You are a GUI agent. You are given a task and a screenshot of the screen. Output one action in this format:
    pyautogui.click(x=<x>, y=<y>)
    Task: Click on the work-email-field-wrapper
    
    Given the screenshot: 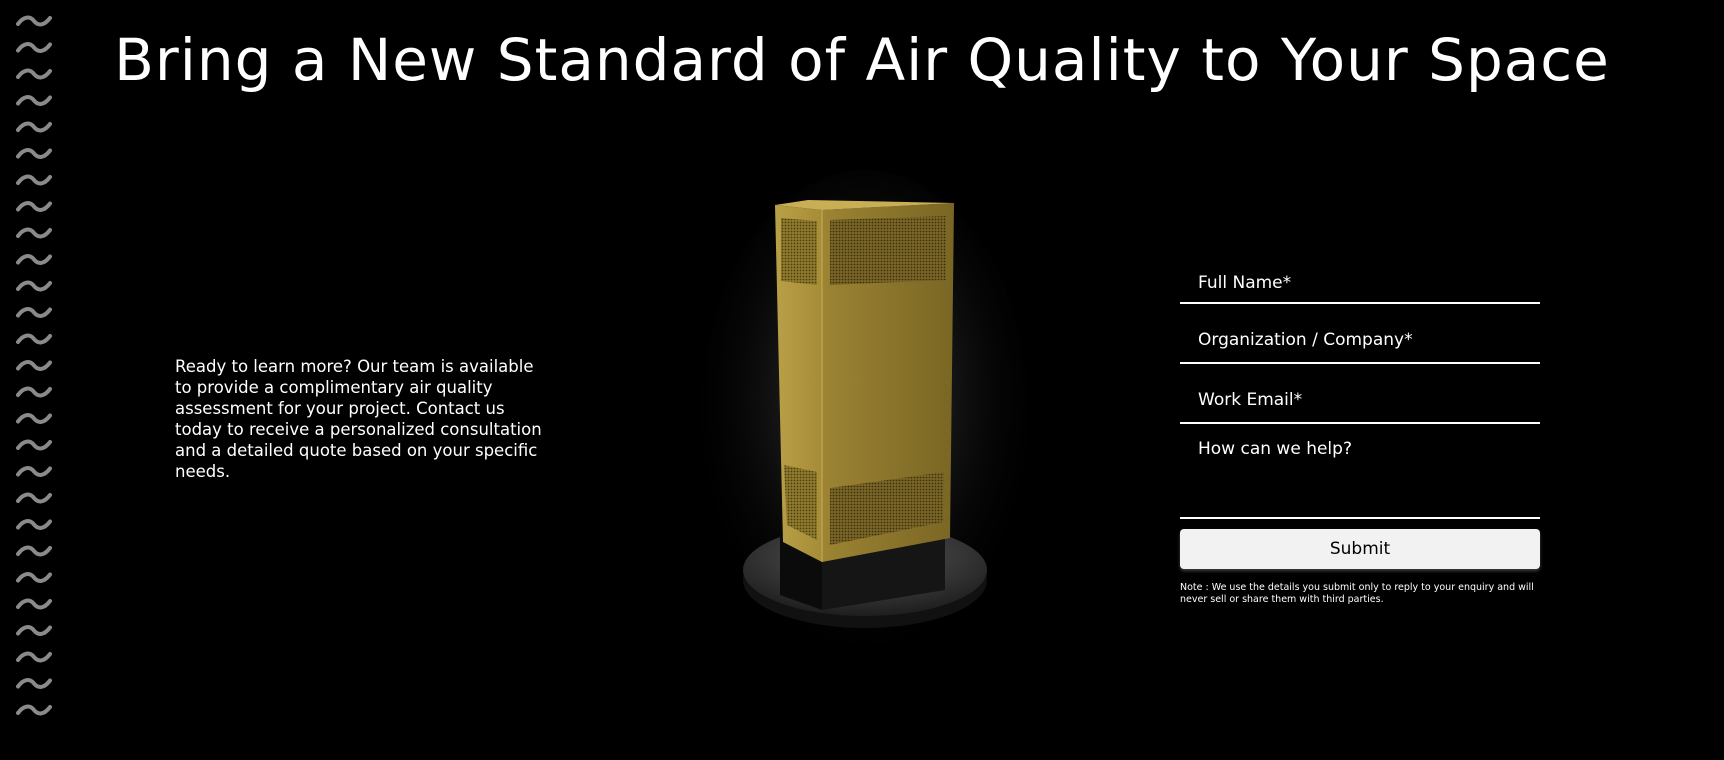 What is the action you would take?
    pyautogui.click(x=1360, y=394)
    